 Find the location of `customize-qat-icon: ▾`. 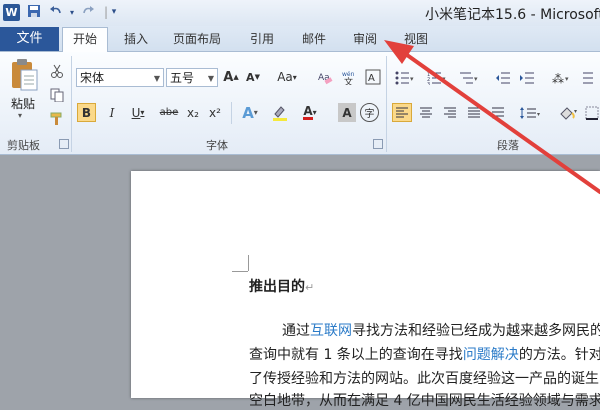

customize-qat-icon: ▾ is located at coordinates (114, 12).